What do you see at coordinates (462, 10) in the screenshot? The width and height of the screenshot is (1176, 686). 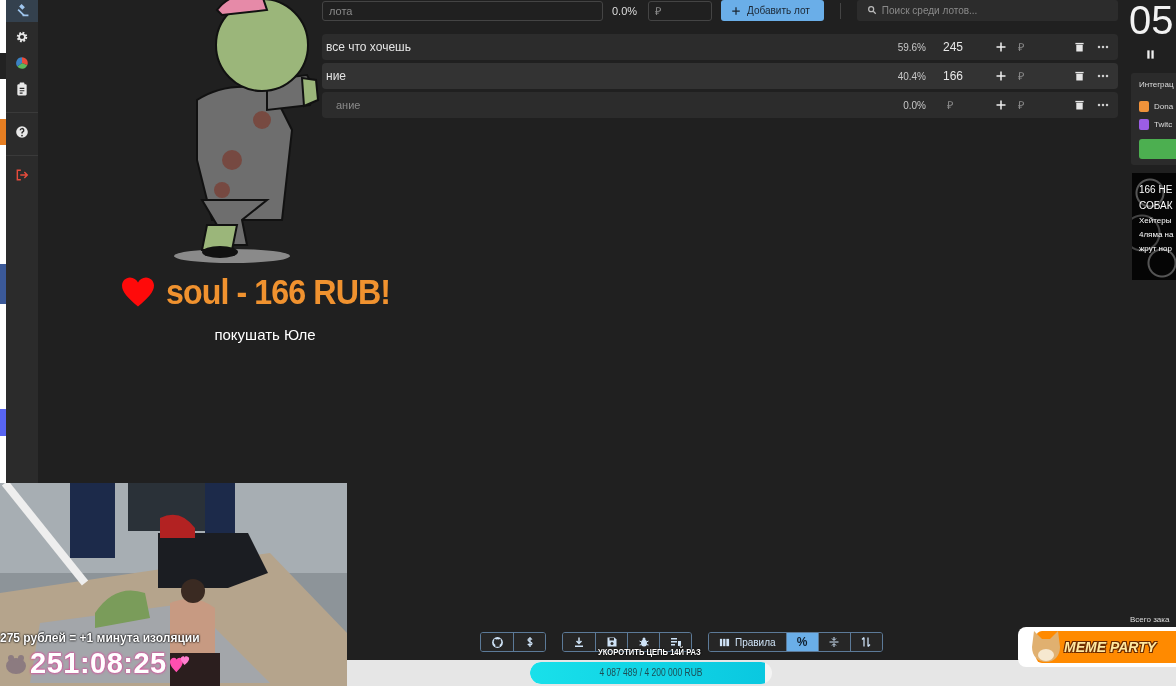 I see `lot-name-field: лота` at bounding box center [462, 10].